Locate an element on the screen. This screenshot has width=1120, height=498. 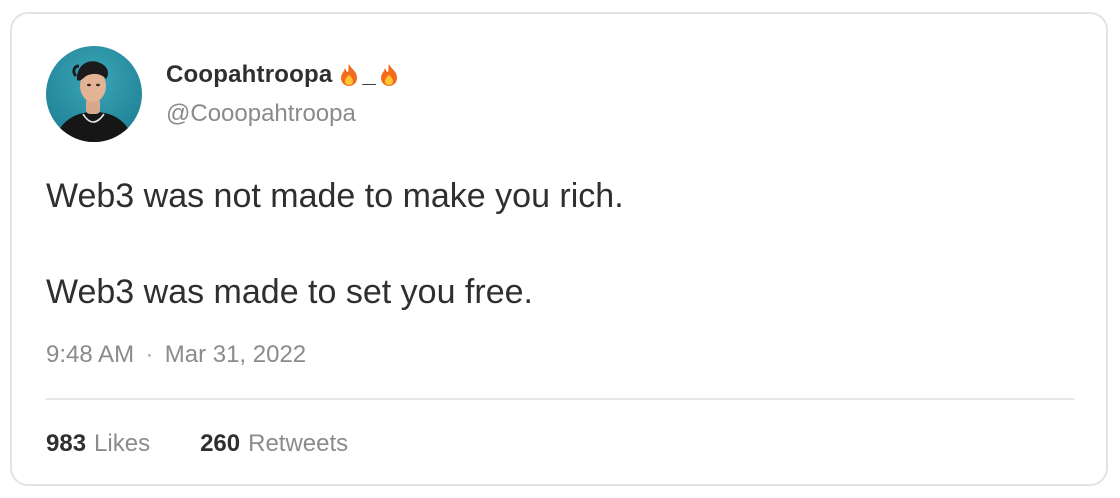
avatar-image is located at coordinates (94, 94).